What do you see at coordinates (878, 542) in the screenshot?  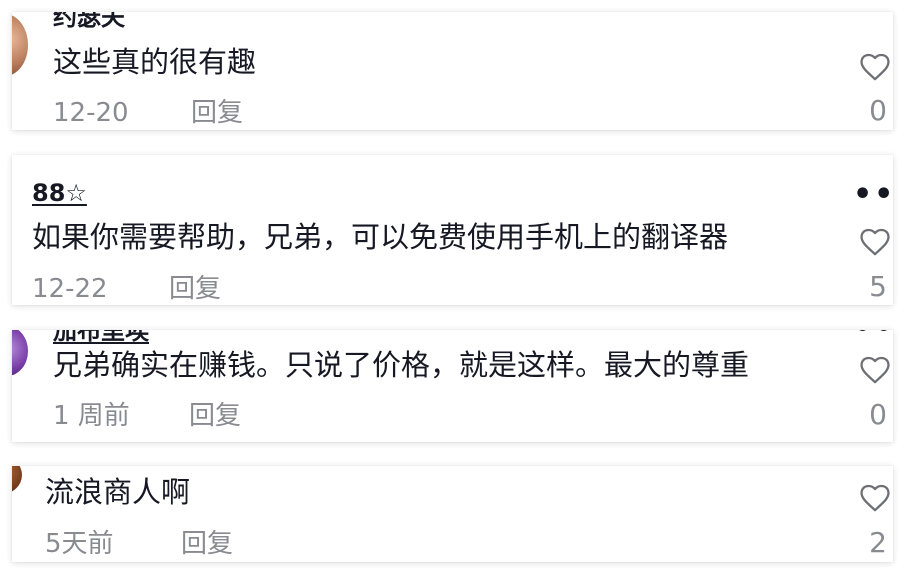 I see `like-count: 2` at bounding box center [878, 542].